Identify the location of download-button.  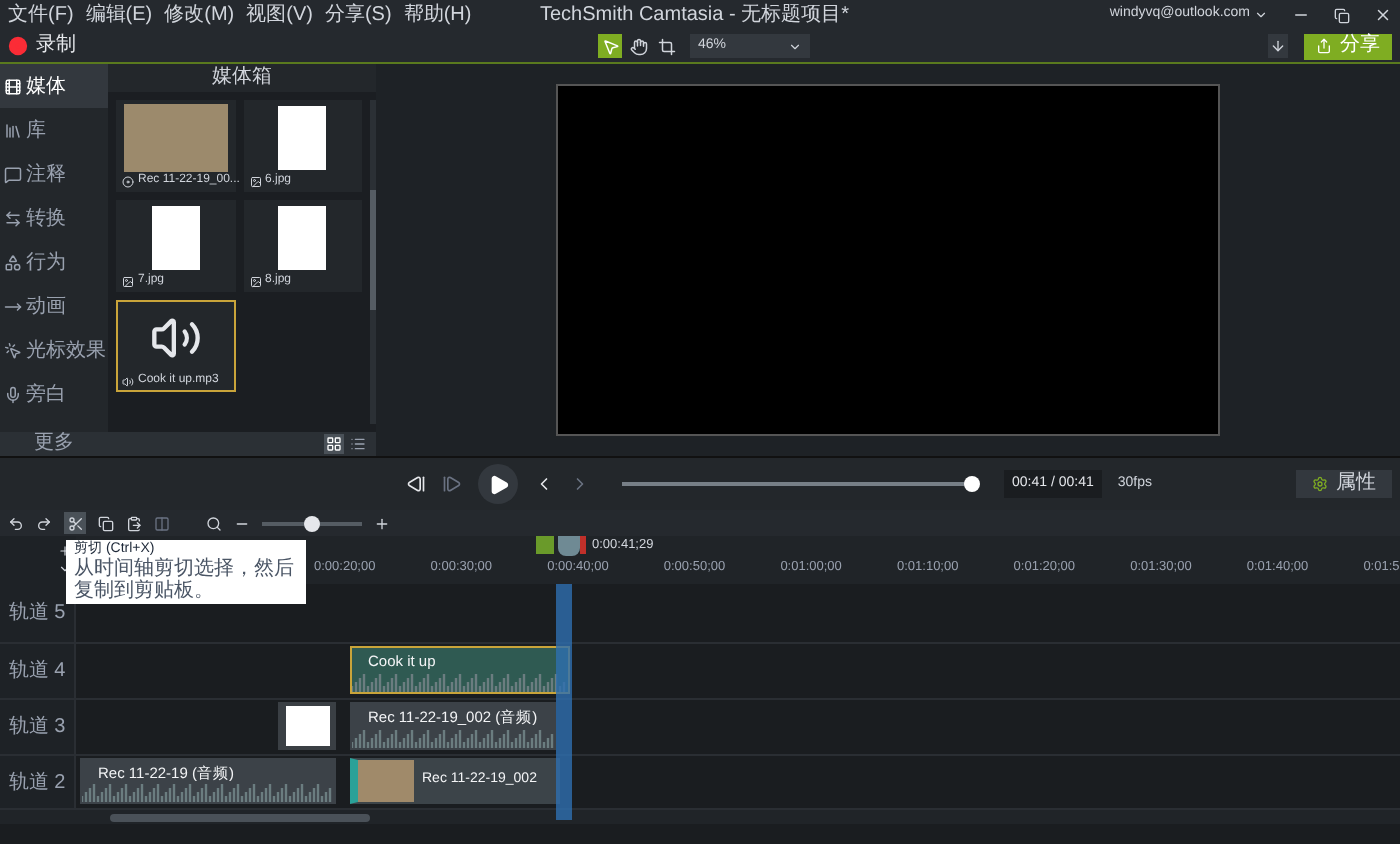
(1278, 46).